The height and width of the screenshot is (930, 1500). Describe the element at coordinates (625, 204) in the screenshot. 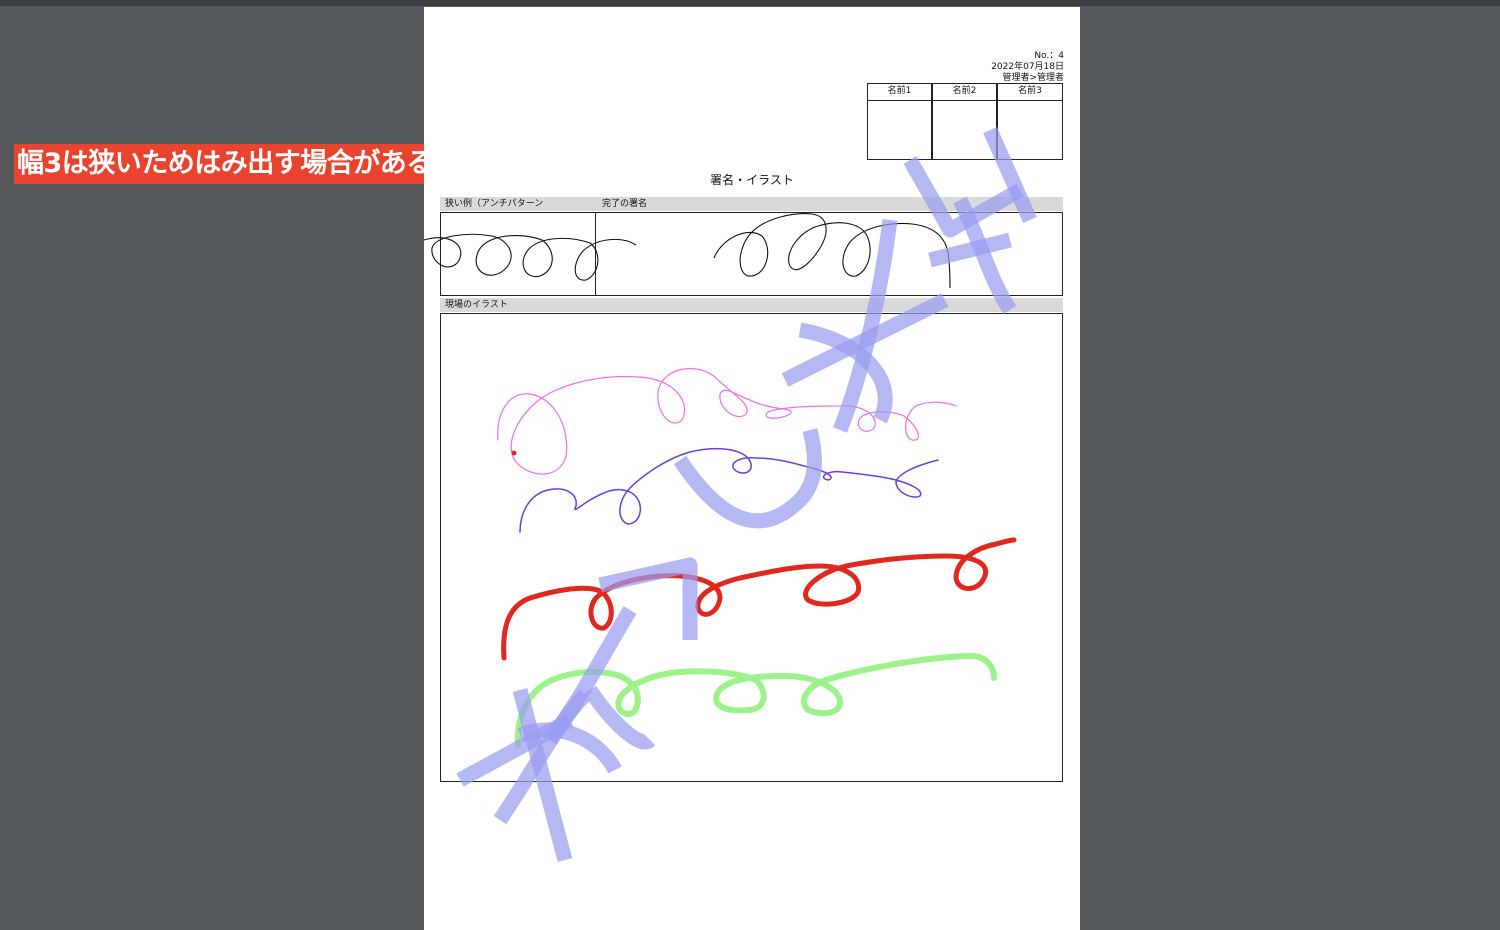

I see `completion-signature-label: 完了の署名` at that location.